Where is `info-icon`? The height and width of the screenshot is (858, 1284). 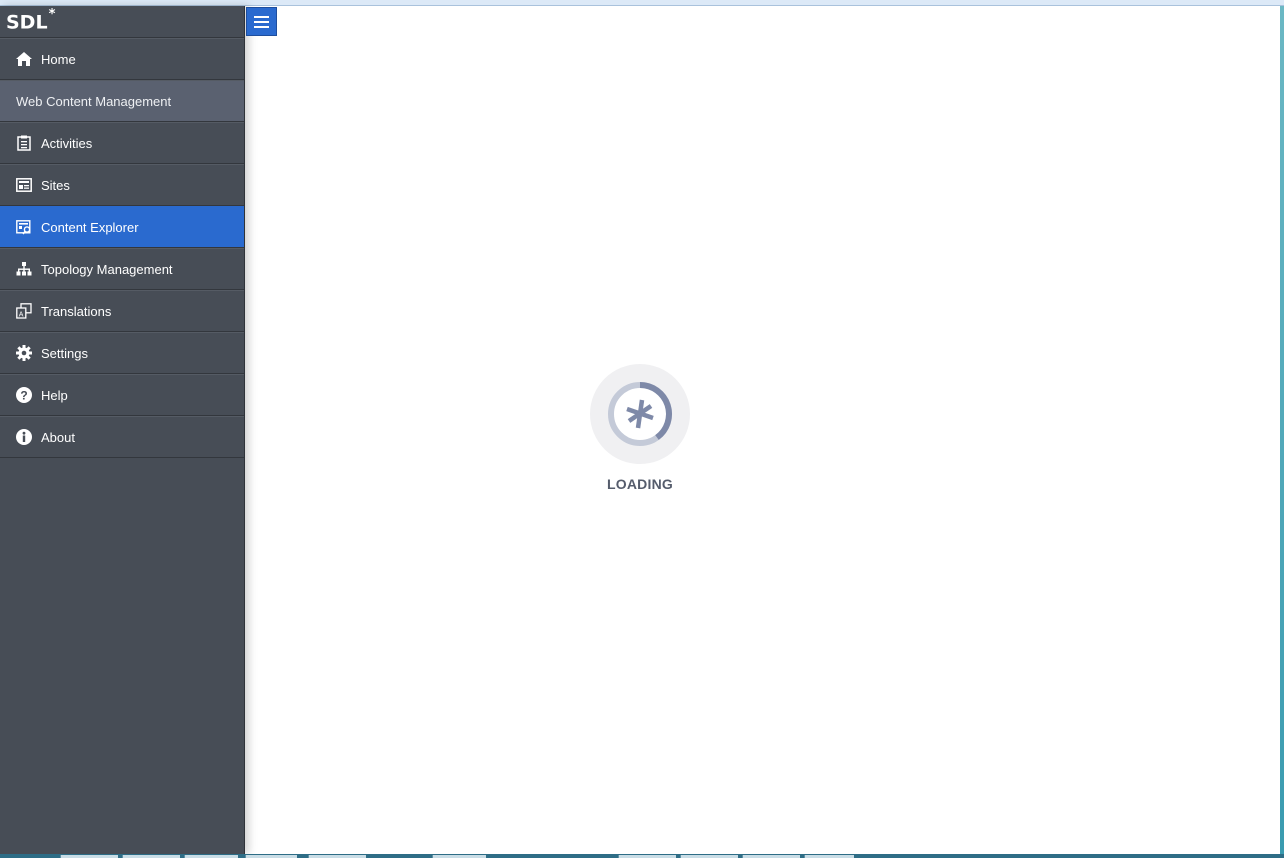 info-icon is located at coordinates (24, 437).